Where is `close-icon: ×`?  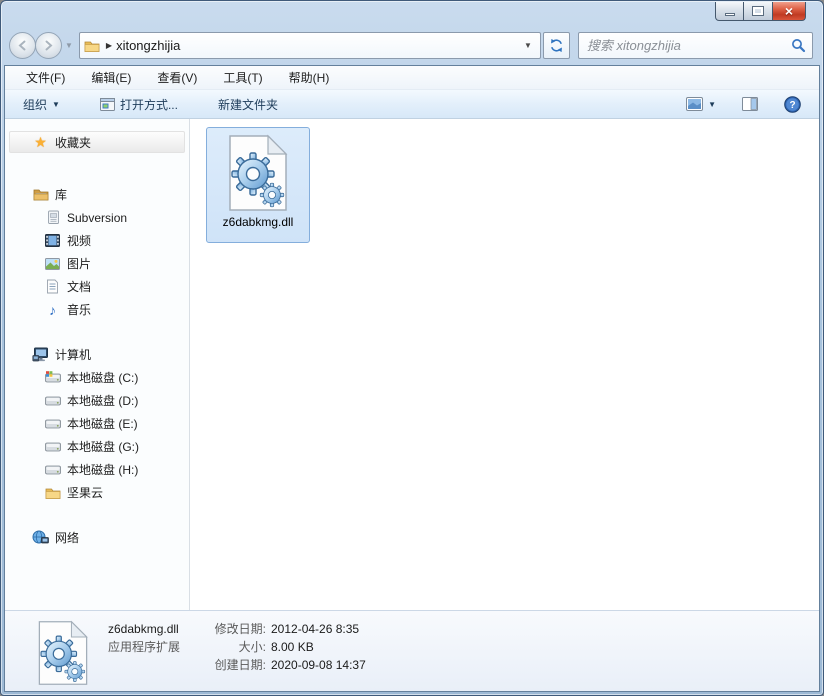 close-icon: × is located at coordinates (789, 11).